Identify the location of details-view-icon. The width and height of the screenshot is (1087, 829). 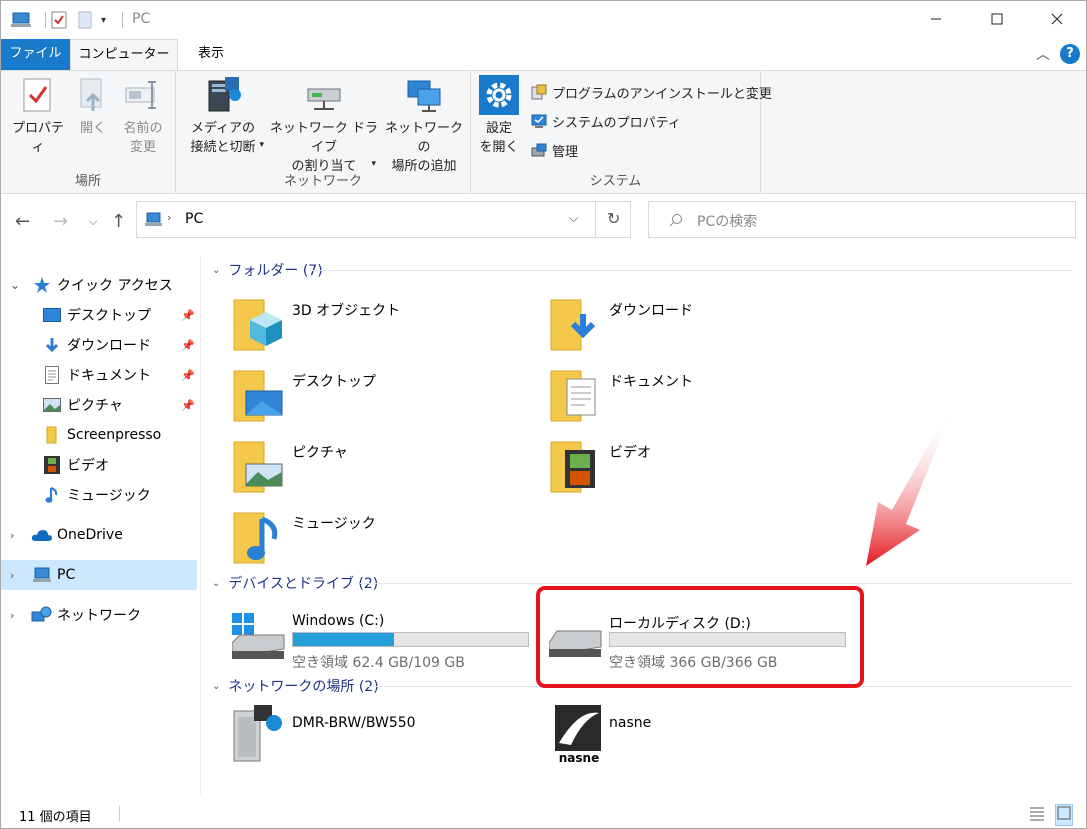
(1037, 815).